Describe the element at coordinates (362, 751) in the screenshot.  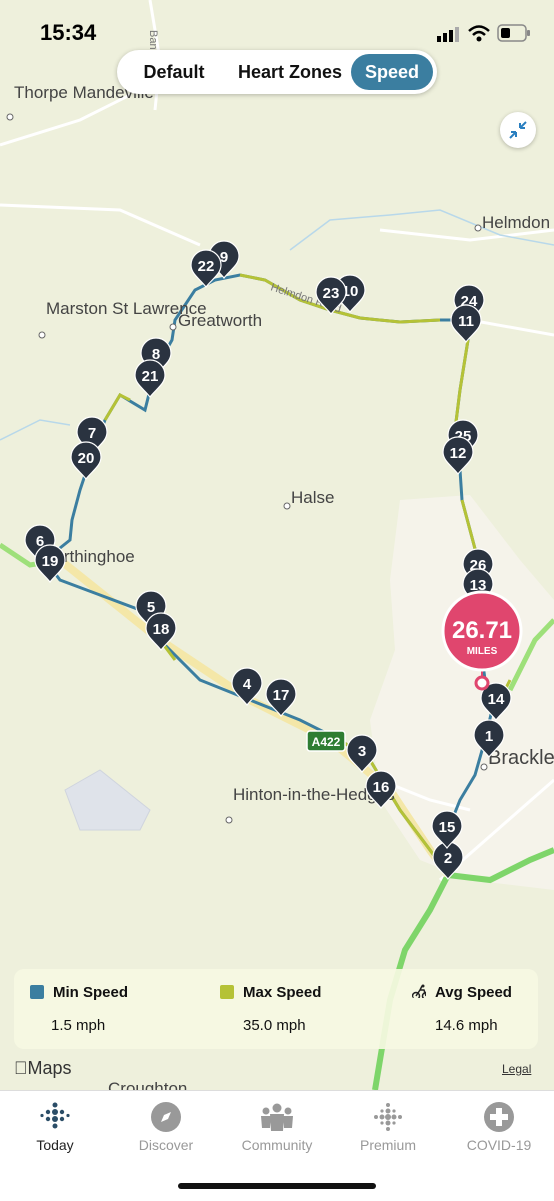
I see `mile-marker-label: 3` at that location.